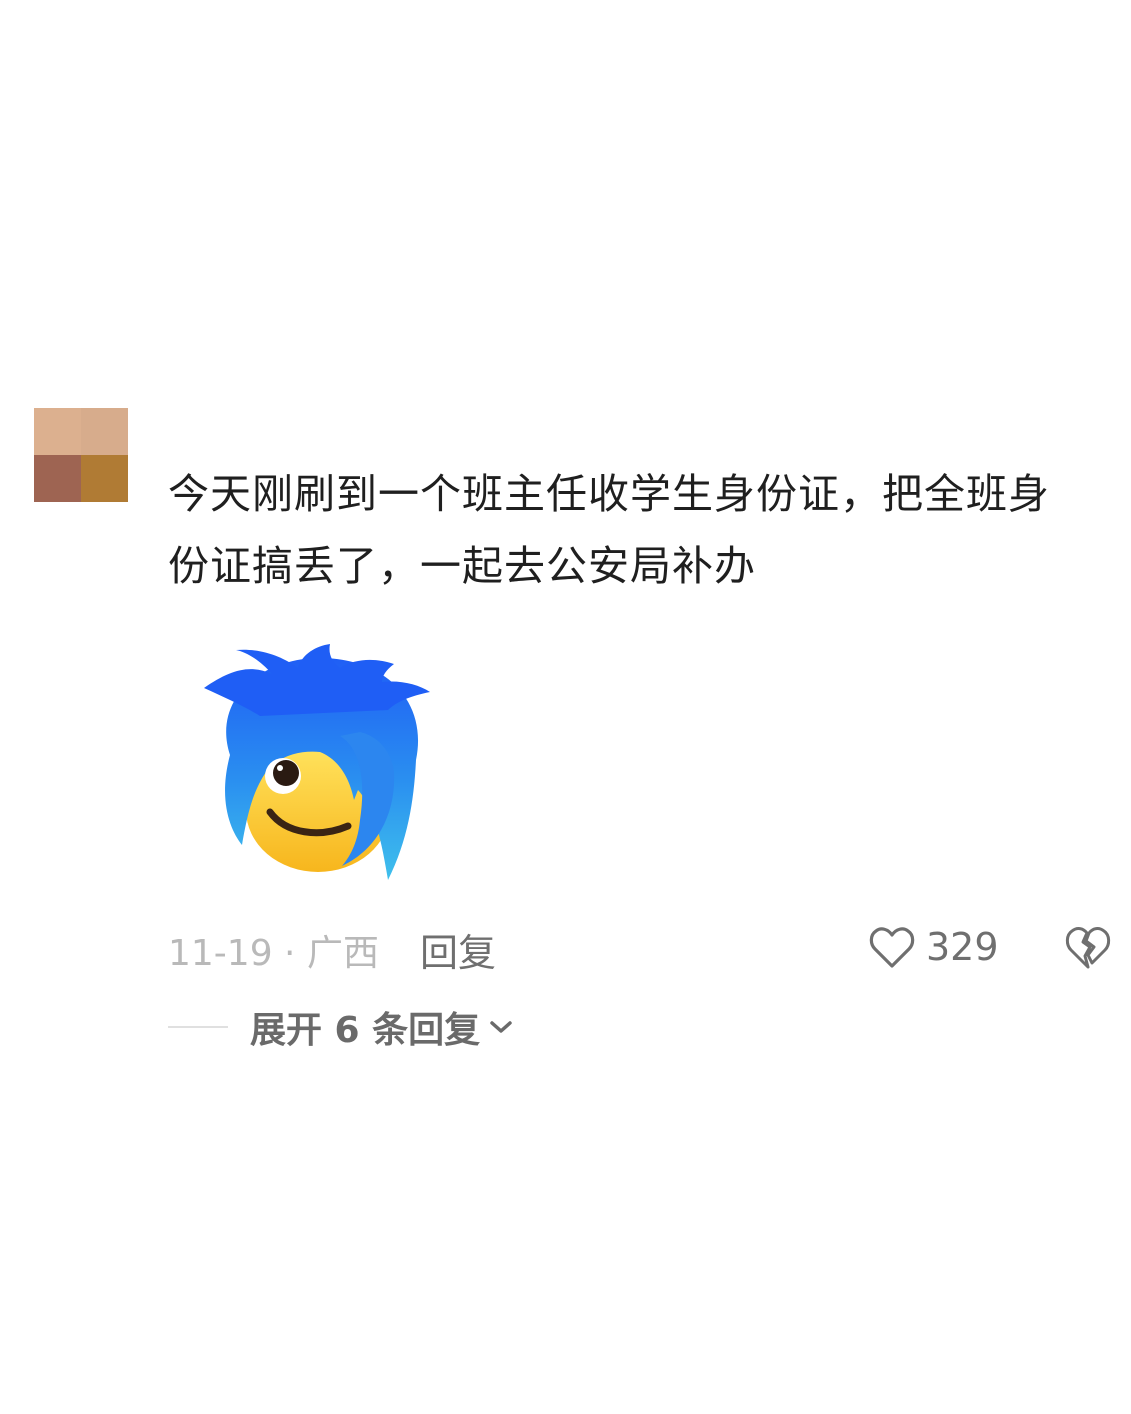  Describe the element at coordinates (317, 762) in the screenshot. I see `blue-haired-smirk-emoji-icon` at that location.